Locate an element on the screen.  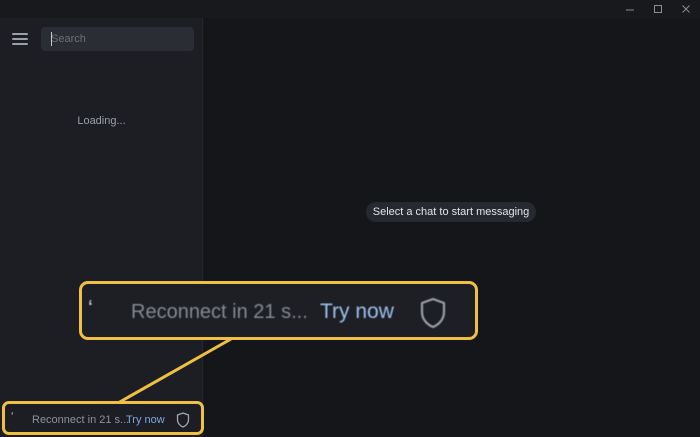
maximize-icon is located at coordinates (658, 9).